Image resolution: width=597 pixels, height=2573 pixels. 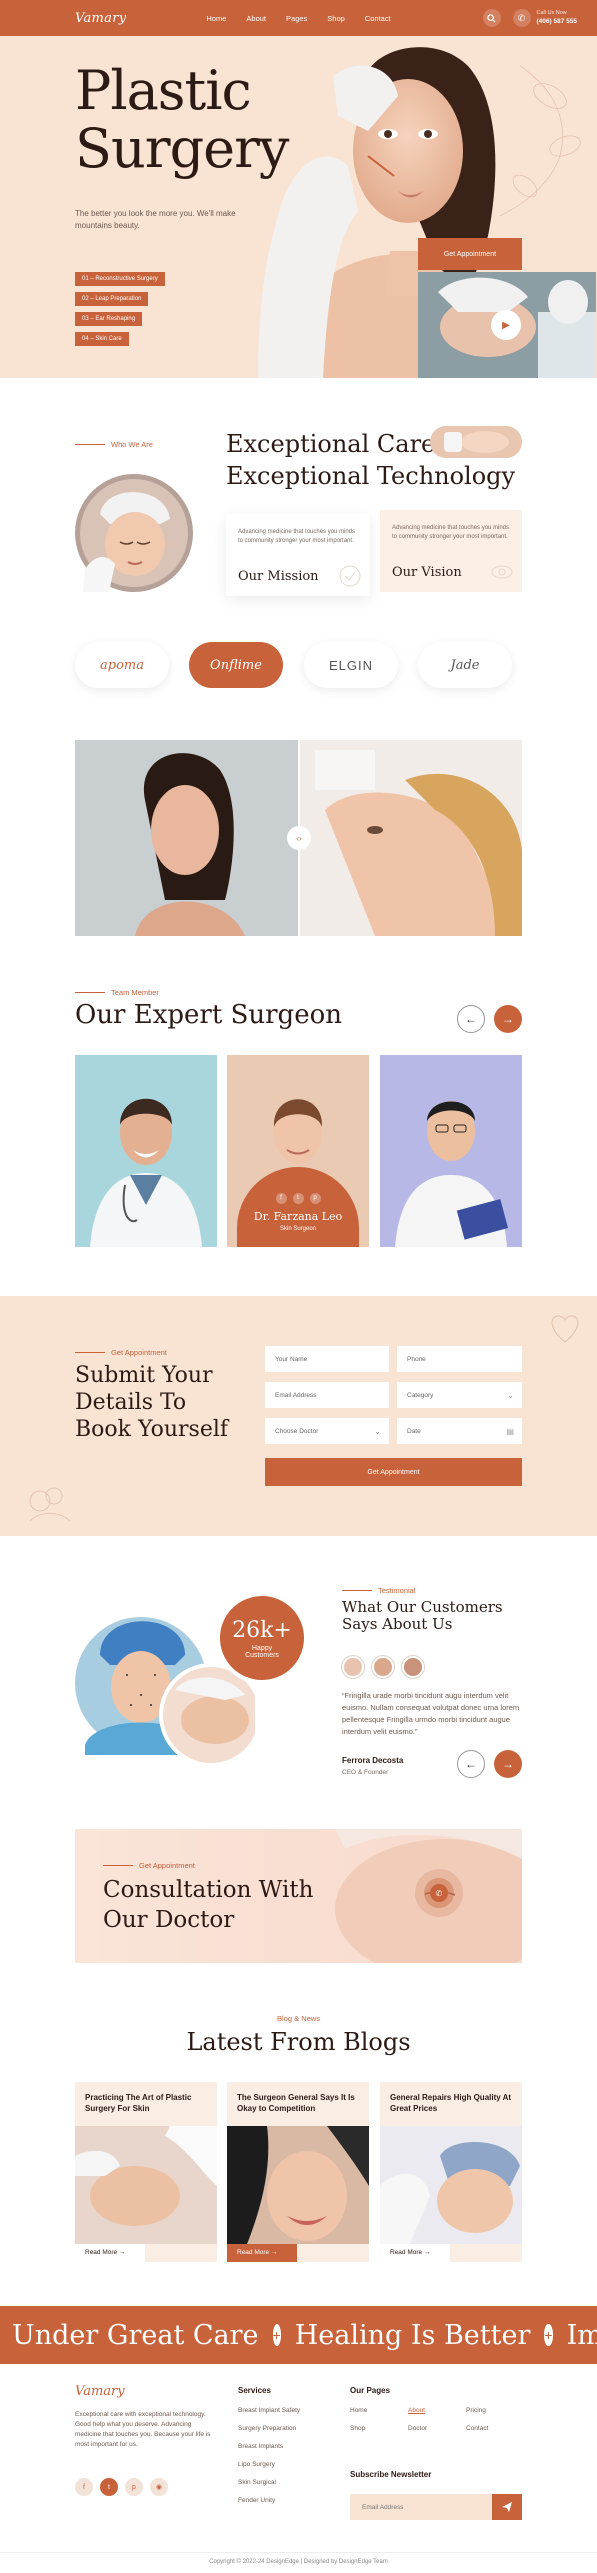 What do you see at coordinates (122, 665) in the screenshot?
I see `brand-logo-apoma: apoma` at bounding box center [122, 665].